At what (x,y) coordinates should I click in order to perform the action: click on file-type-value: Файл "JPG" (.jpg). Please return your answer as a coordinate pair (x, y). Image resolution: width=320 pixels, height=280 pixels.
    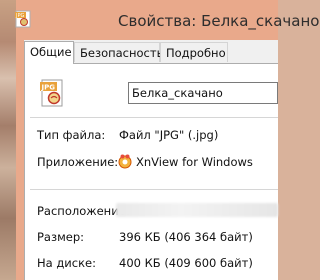
    Looking at the image, I should click on (169, 135).